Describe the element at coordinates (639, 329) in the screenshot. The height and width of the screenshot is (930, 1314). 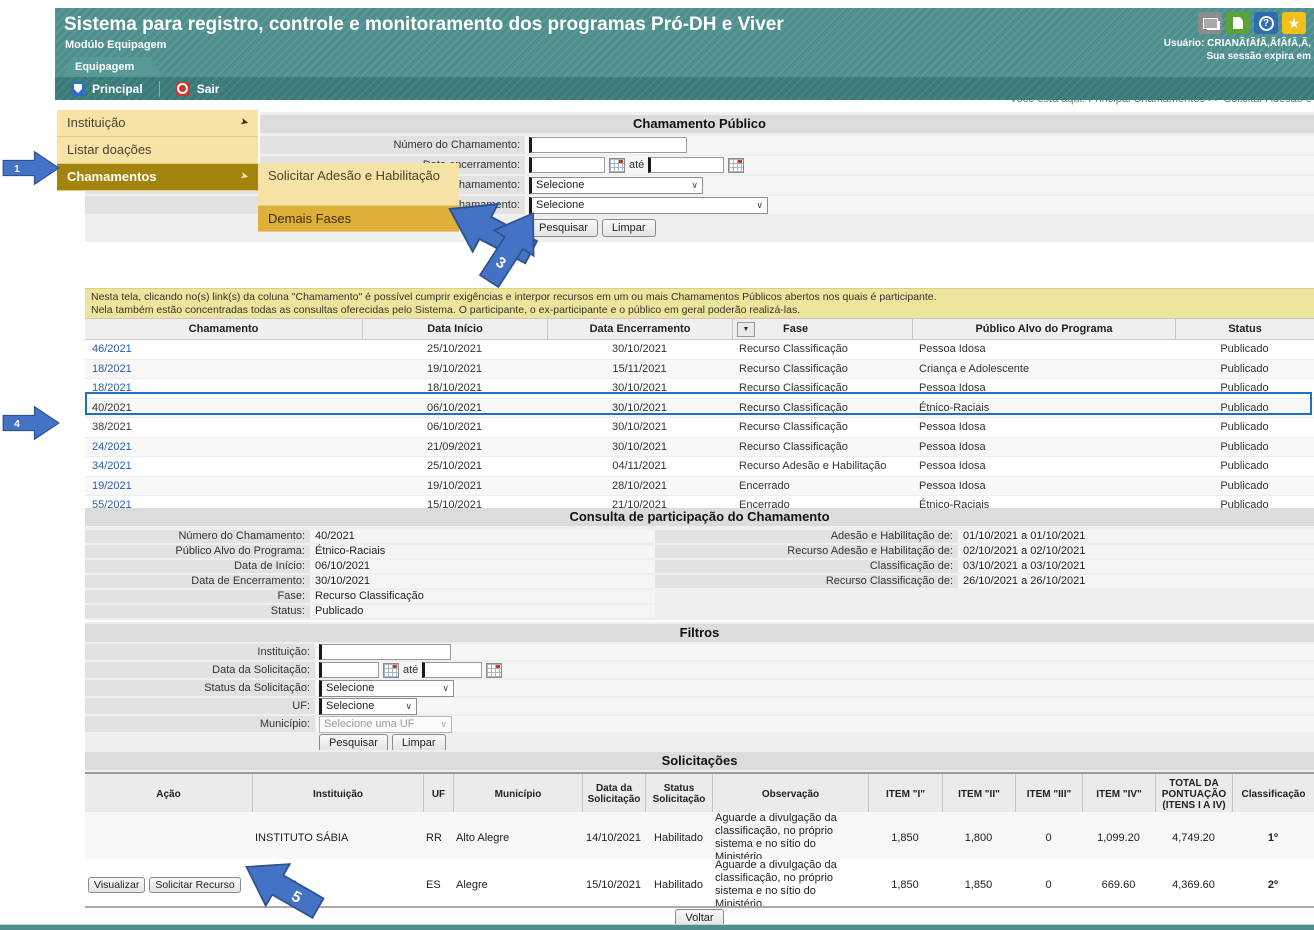
I see `col-data-encerramento: Data Encerramento` at that location.